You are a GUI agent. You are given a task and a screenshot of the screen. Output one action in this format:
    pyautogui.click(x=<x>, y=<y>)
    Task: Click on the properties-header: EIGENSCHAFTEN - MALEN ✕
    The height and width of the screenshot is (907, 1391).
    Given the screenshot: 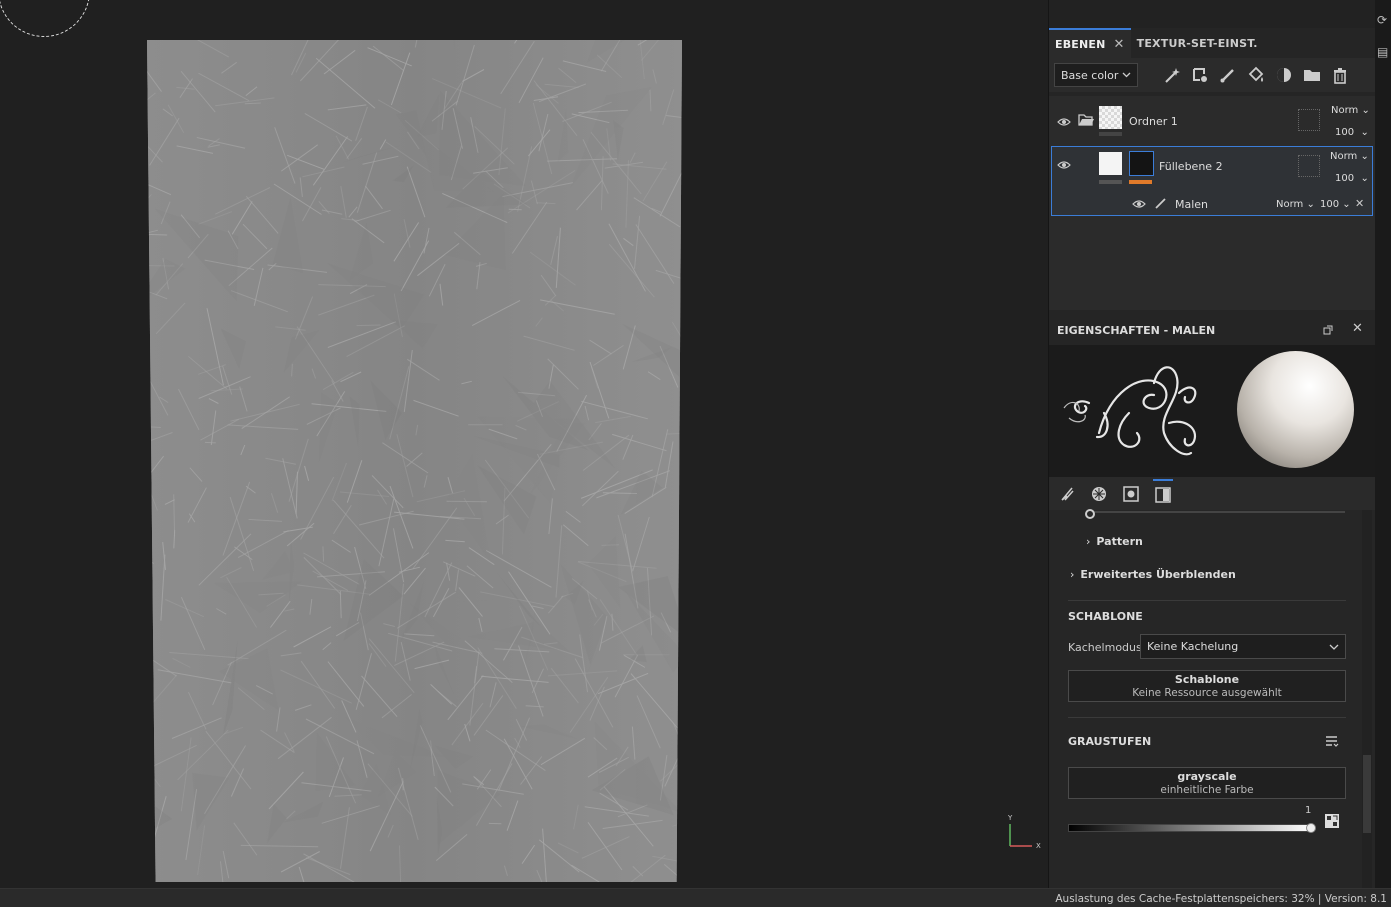 What is the action you would take?
    pyautogui.click(x=1212, y=330)
    